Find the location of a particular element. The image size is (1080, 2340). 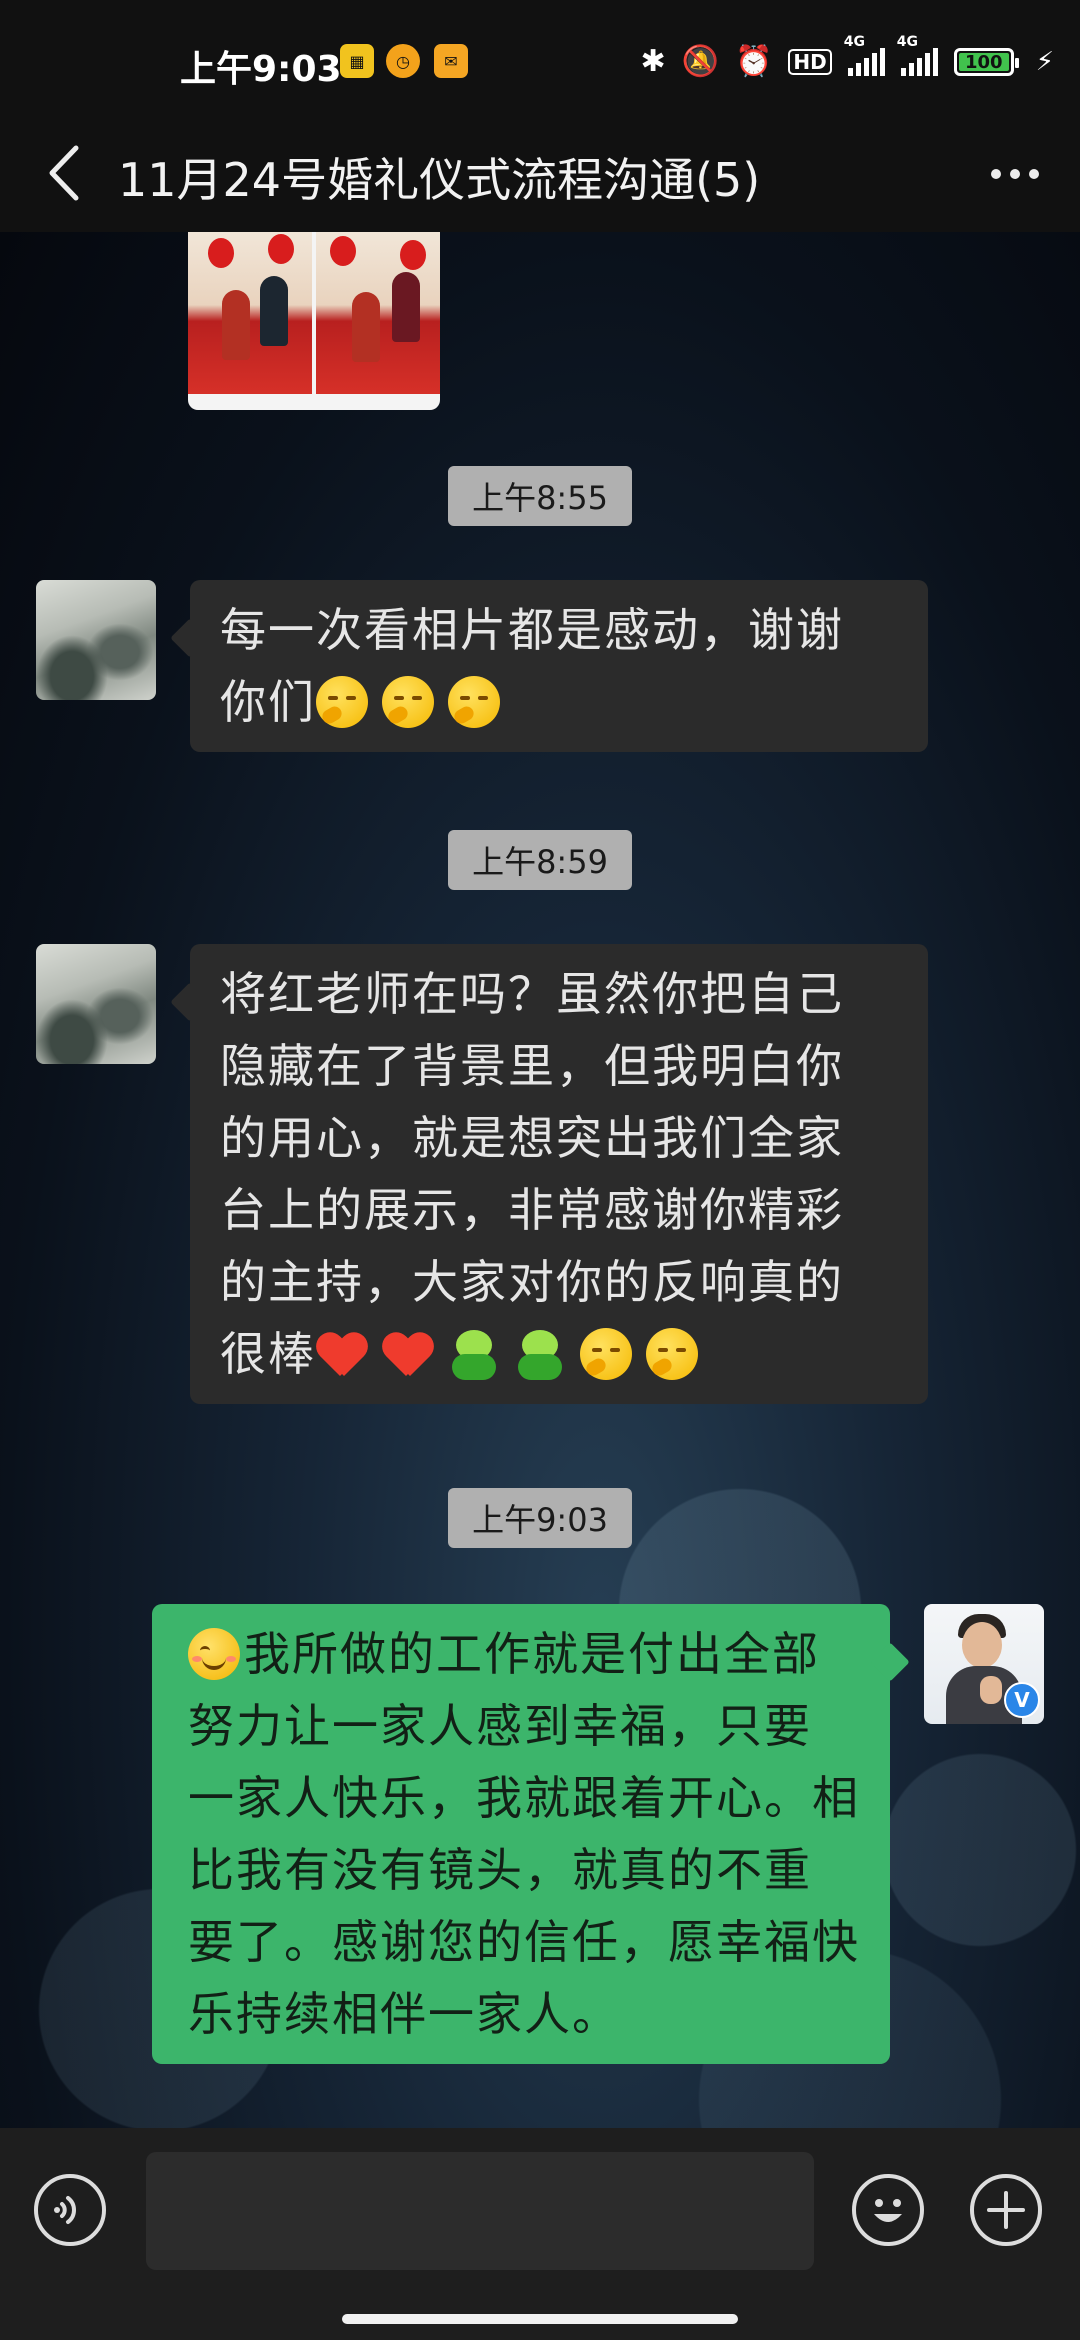

message-line: 我所做的工作就是付出全部 is located at coordinates (522, 1654).